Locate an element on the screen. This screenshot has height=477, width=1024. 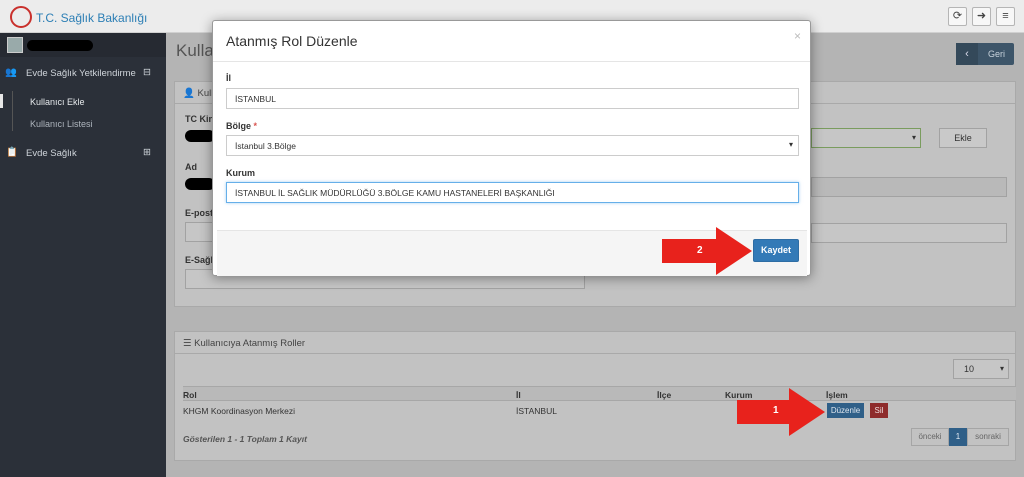
modal-title: Atanmış Rol Düzenle is located at coordinates (292, 41).